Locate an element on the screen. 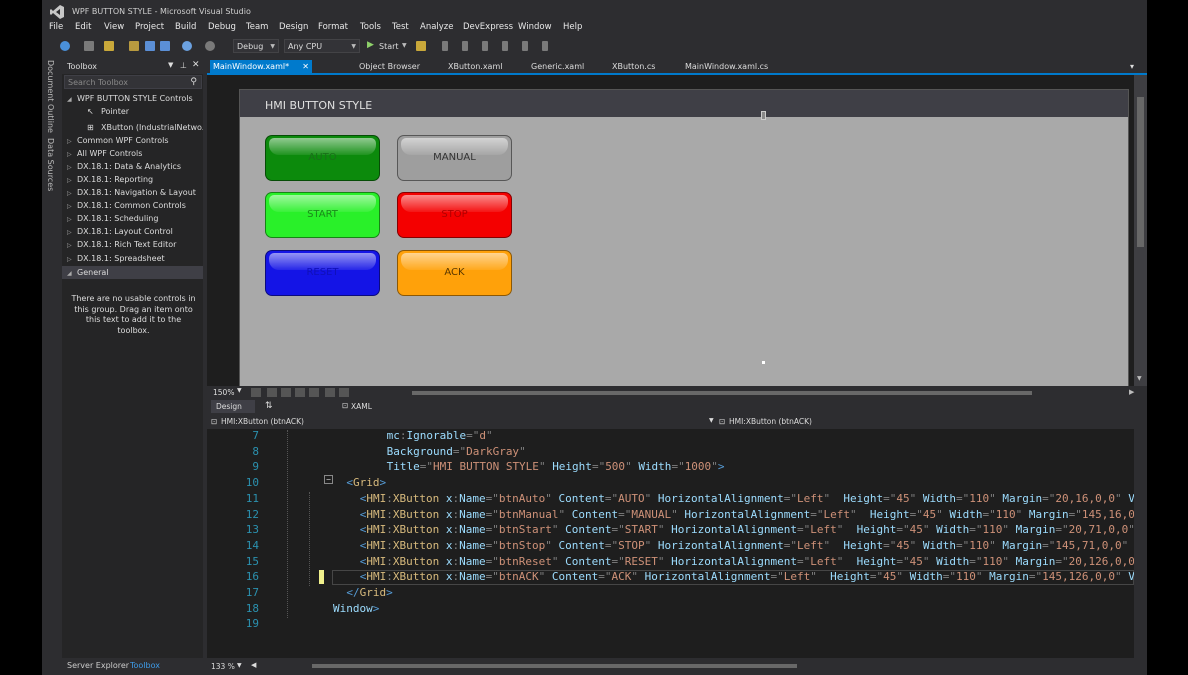  side-tab-data-sources: Data Sources is located at coordinates (50, 164).